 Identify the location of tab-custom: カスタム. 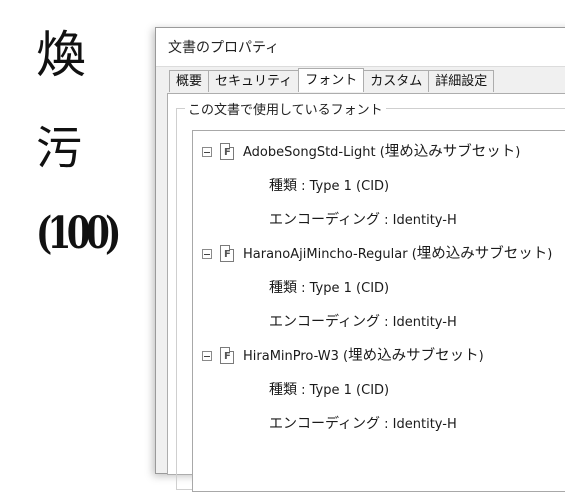
(396, 81).